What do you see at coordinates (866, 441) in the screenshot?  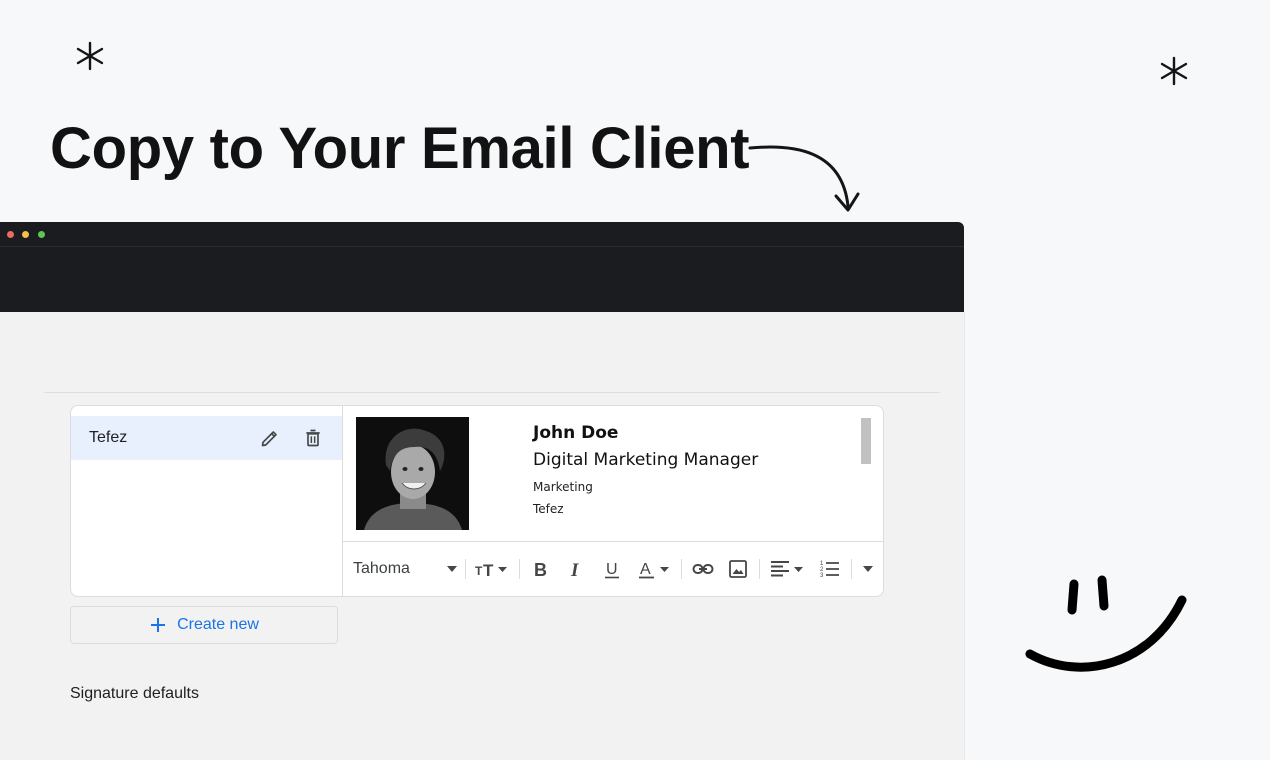 I see `editor-scrollbar` at bounding box center [866, 441].